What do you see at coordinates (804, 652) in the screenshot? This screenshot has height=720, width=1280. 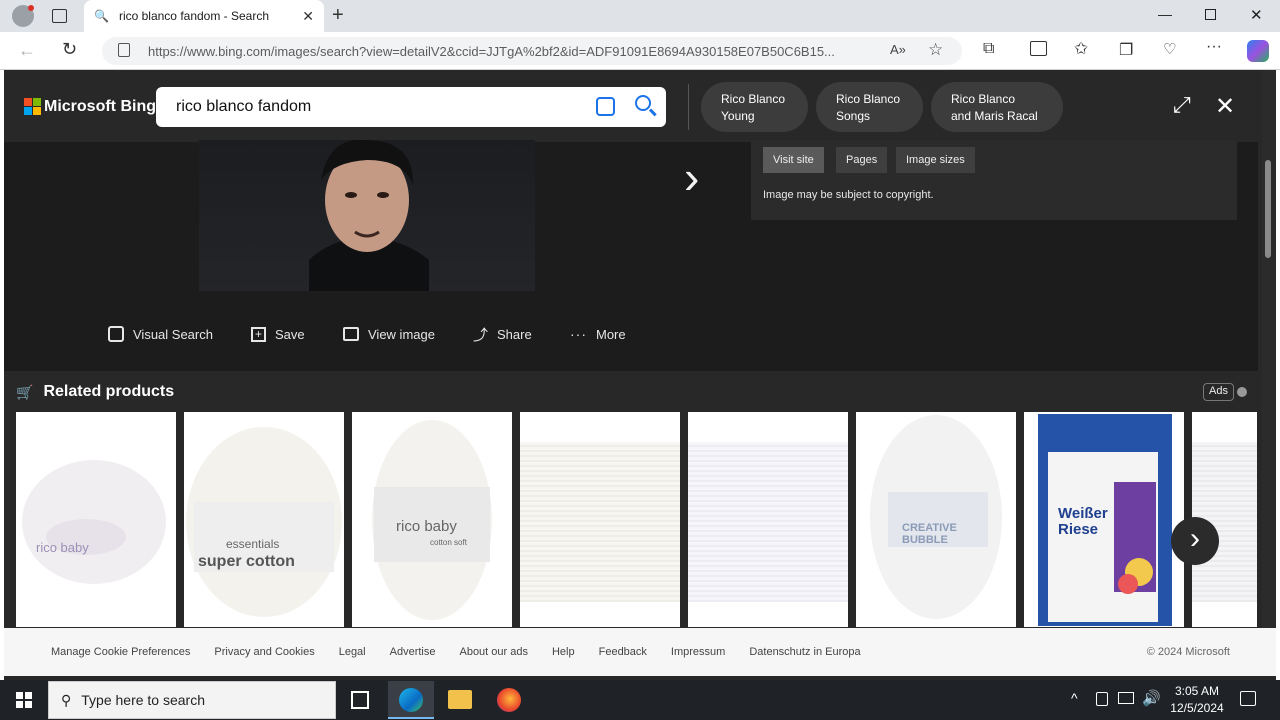 I see `footer-link: Datenschutz in Europa` at bounding box center [804, 652].